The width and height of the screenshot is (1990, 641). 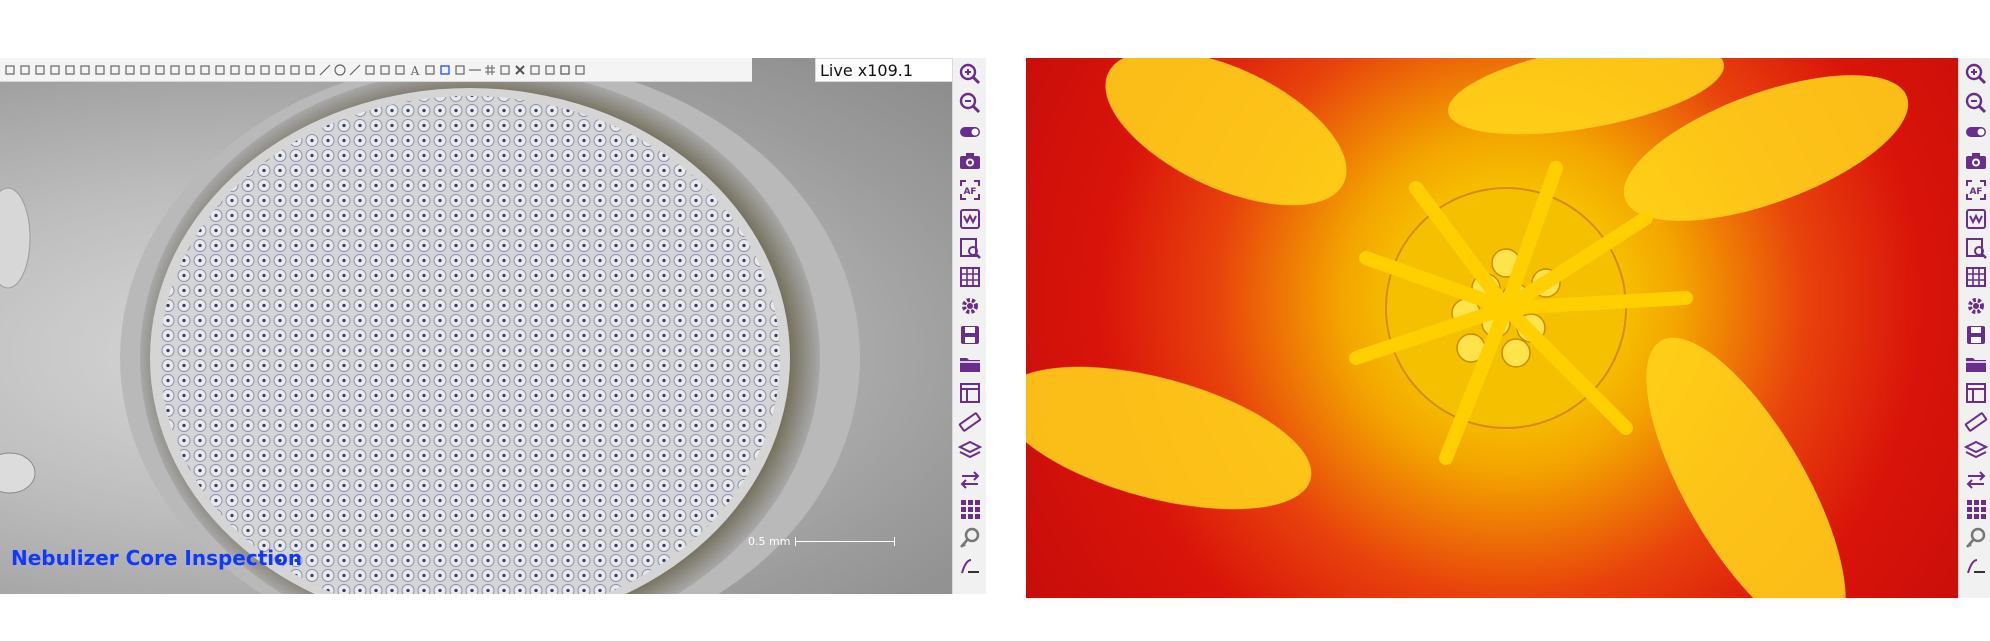 What do you see at coordinates (279, 69) in the screenshot?
I see `triangle-icon` at bounding box center [279, 69].